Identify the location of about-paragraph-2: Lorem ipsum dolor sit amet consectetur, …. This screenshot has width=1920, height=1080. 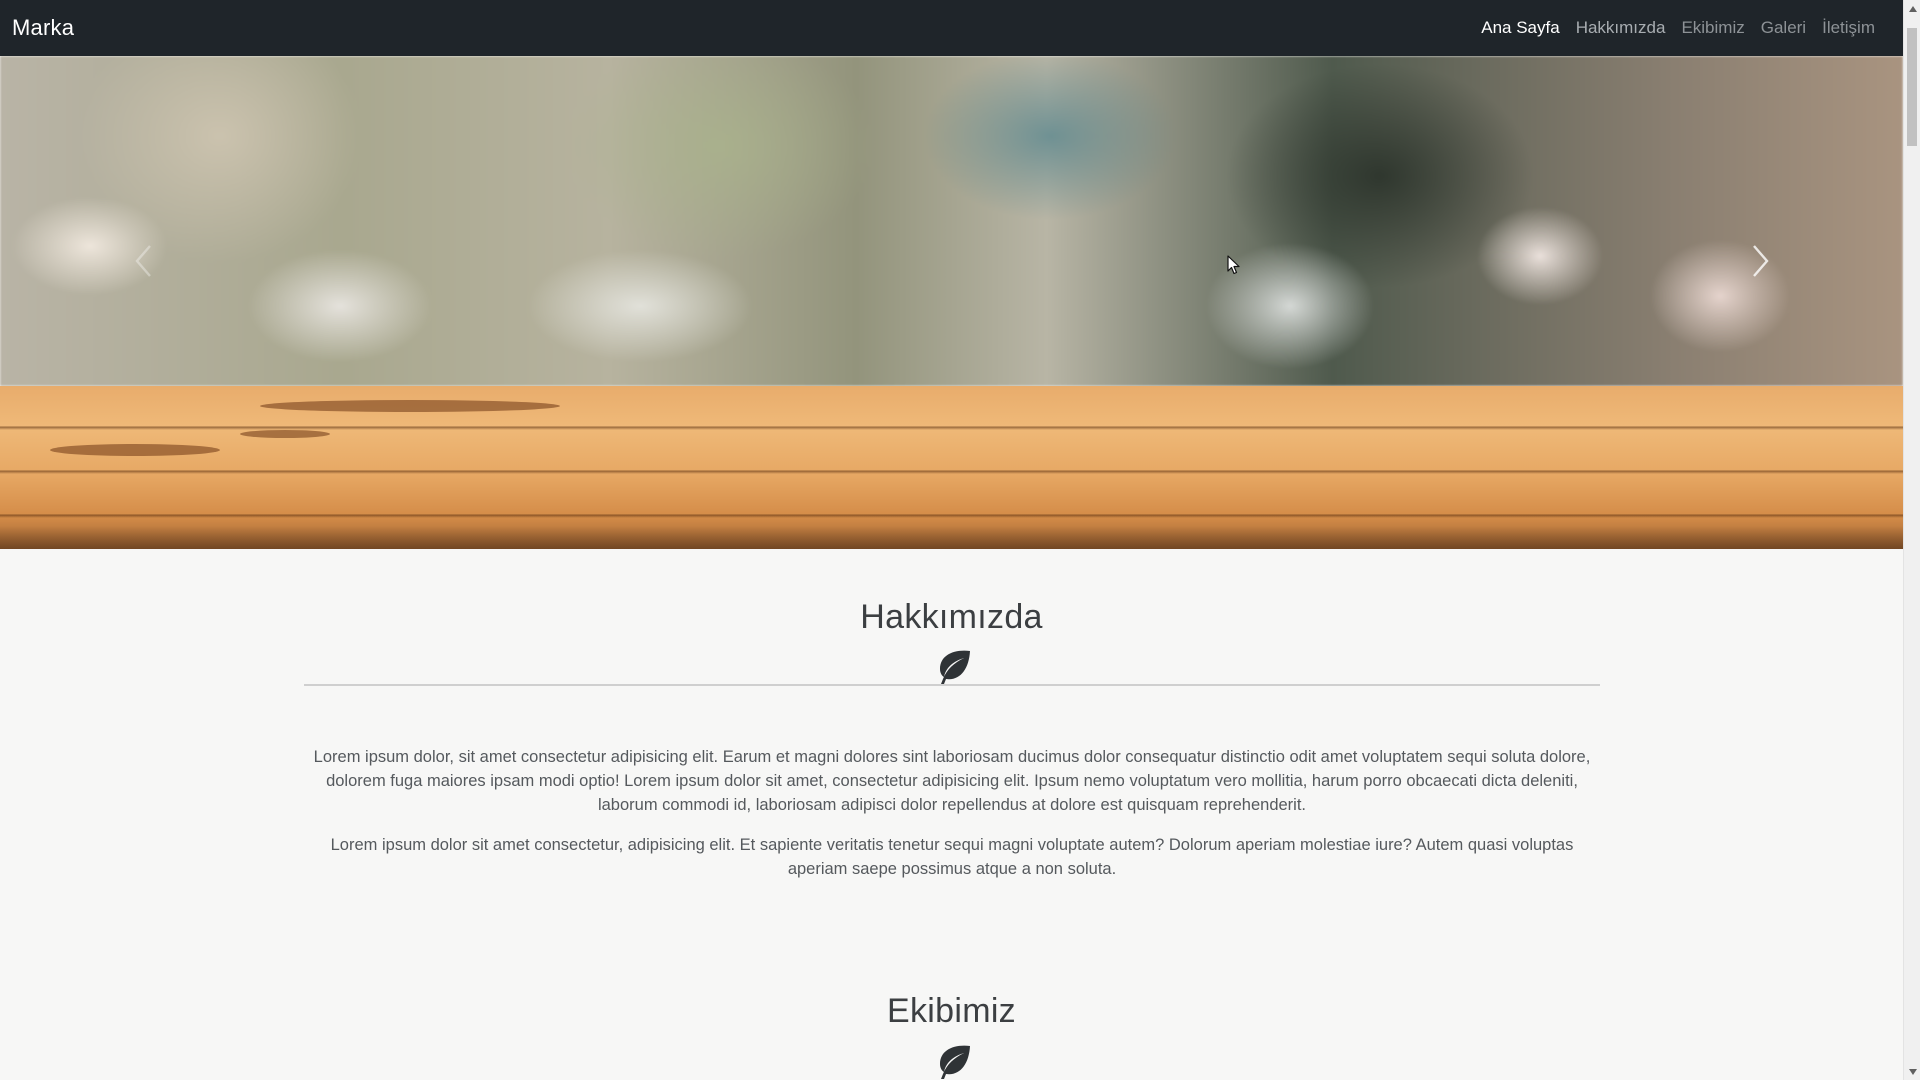
(952, 857).